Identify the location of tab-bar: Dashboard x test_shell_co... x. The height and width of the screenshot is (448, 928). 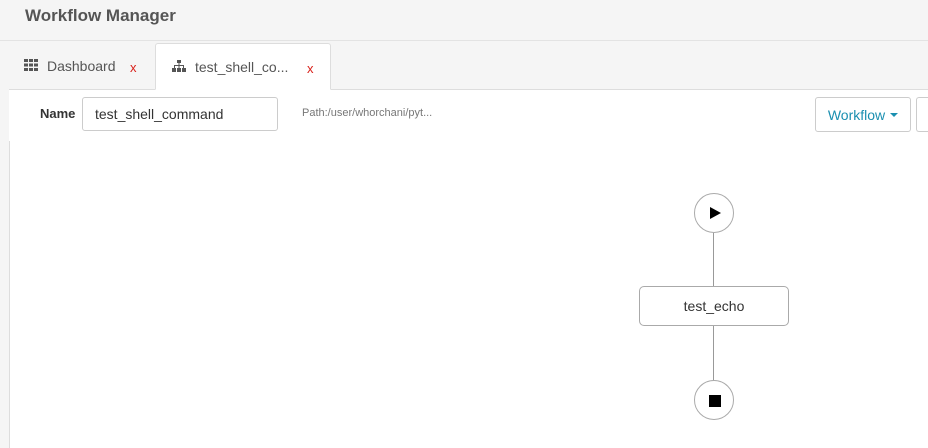
(468, 66).